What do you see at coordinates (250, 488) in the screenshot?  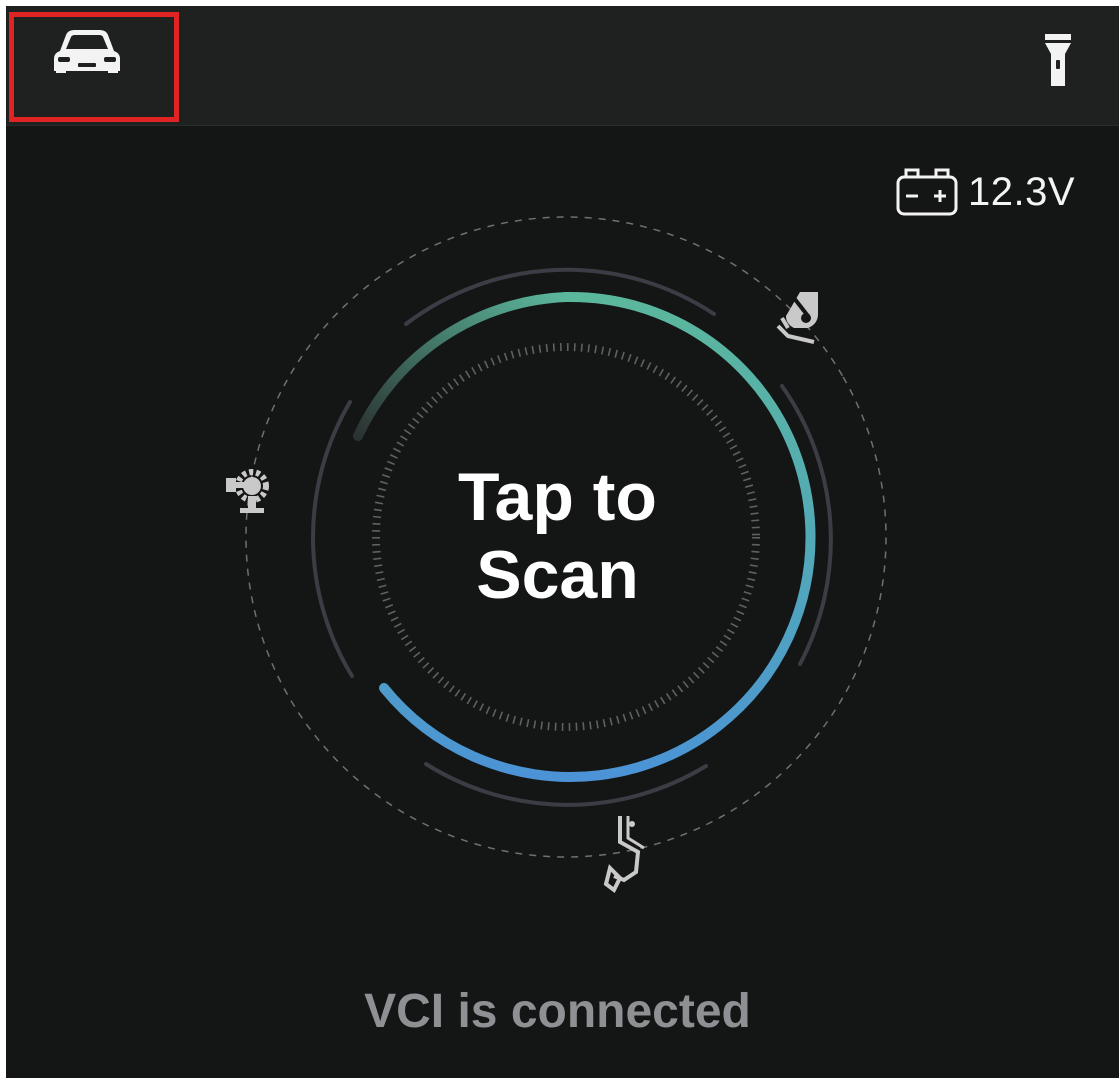 I see `wrench-gear-icon` at bounding box center [250, 488].